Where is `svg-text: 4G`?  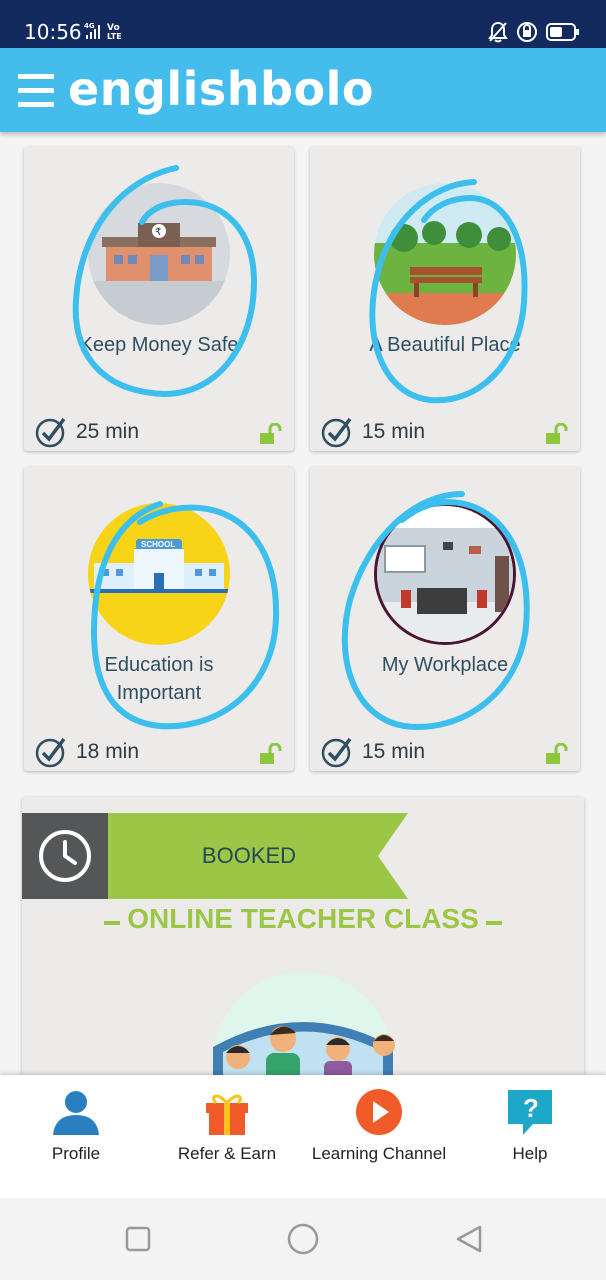
svg-text: 4G is located at coordinates (89, 26).